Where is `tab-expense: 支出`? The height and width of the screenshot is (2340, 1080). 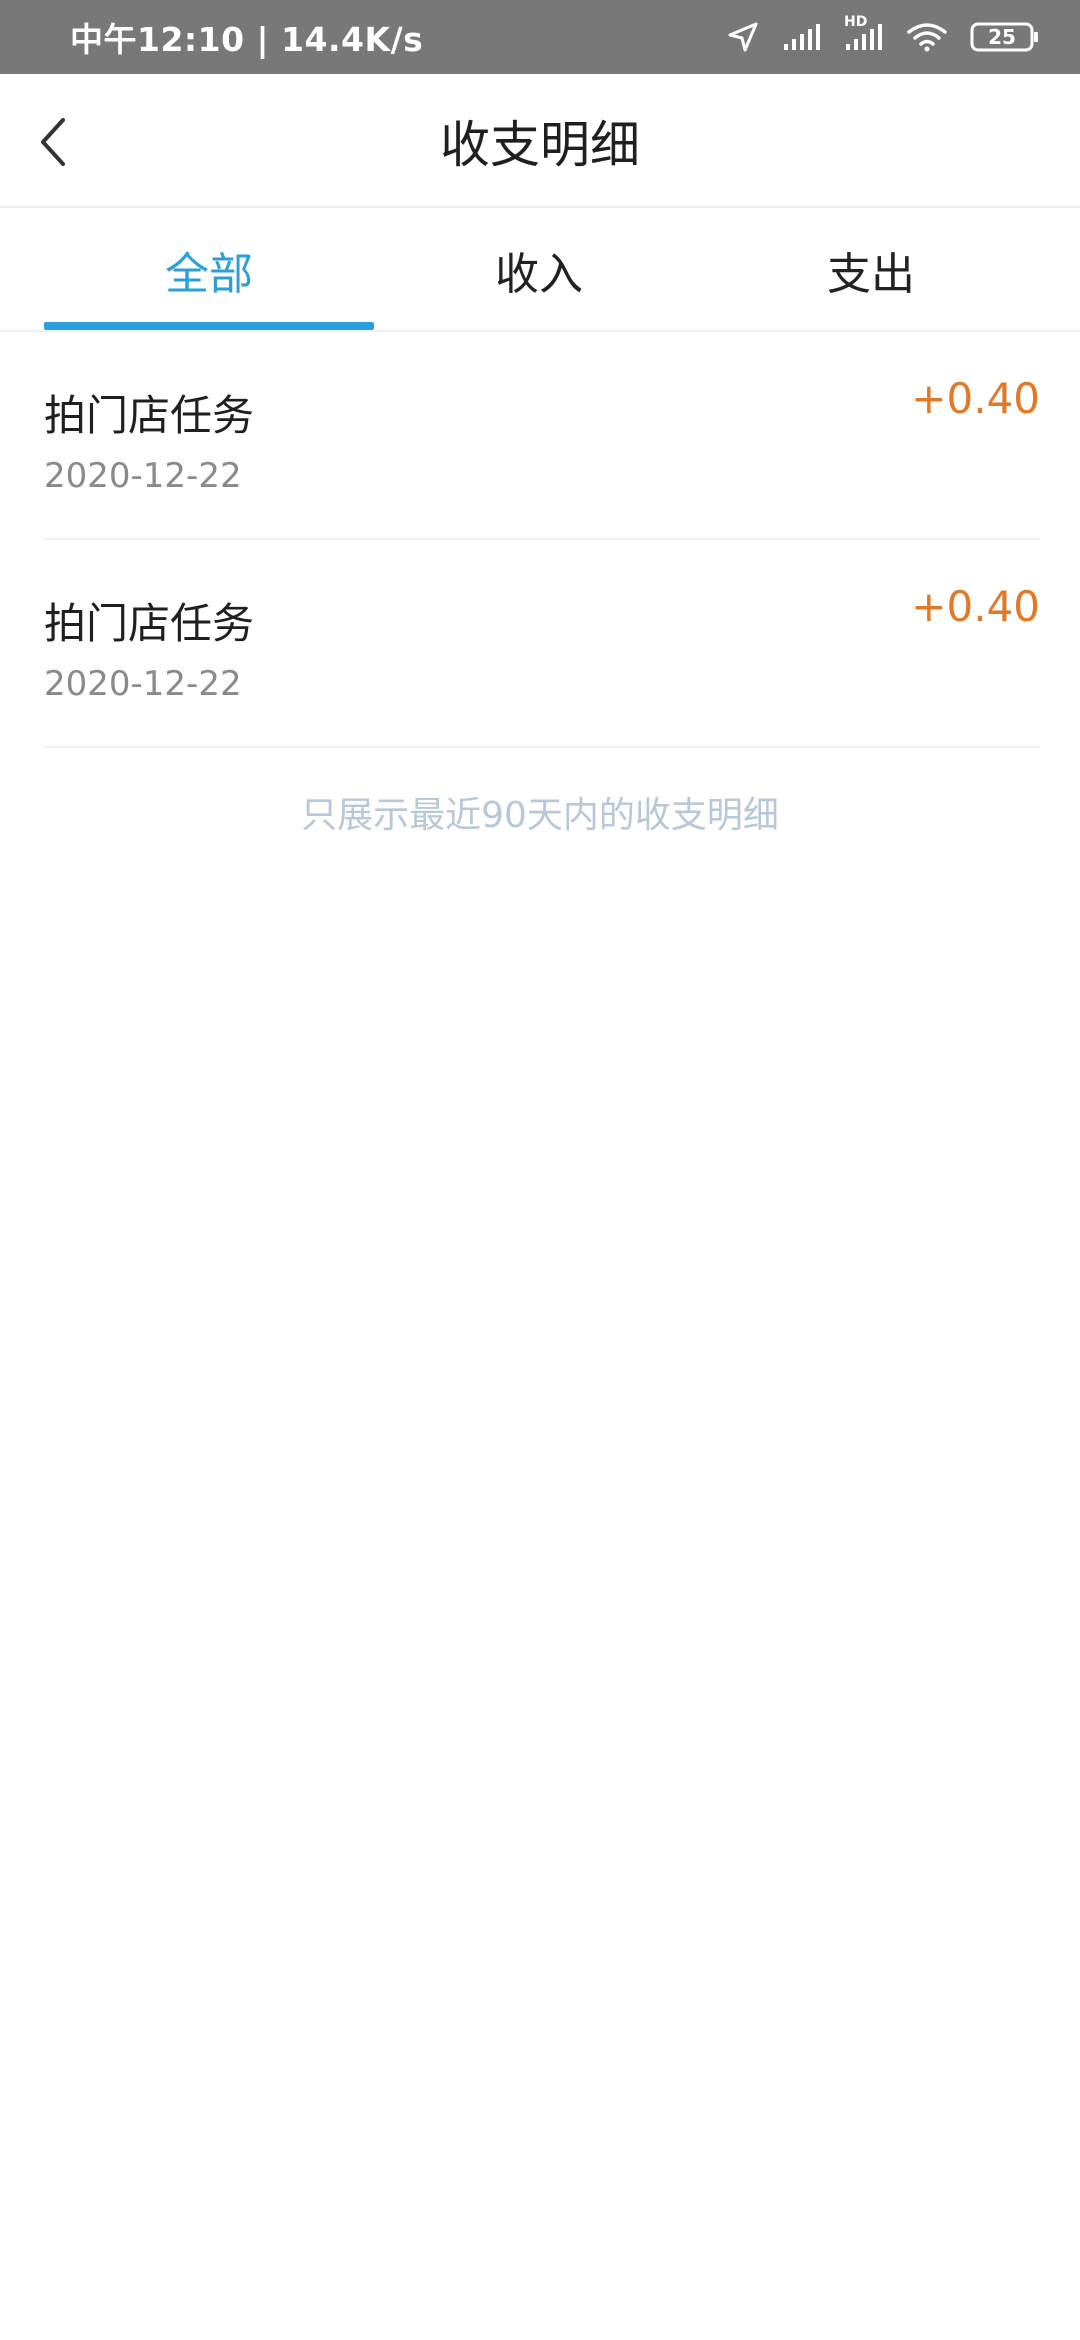 tab-expense: 支出 is located at coordinates (871, 270).